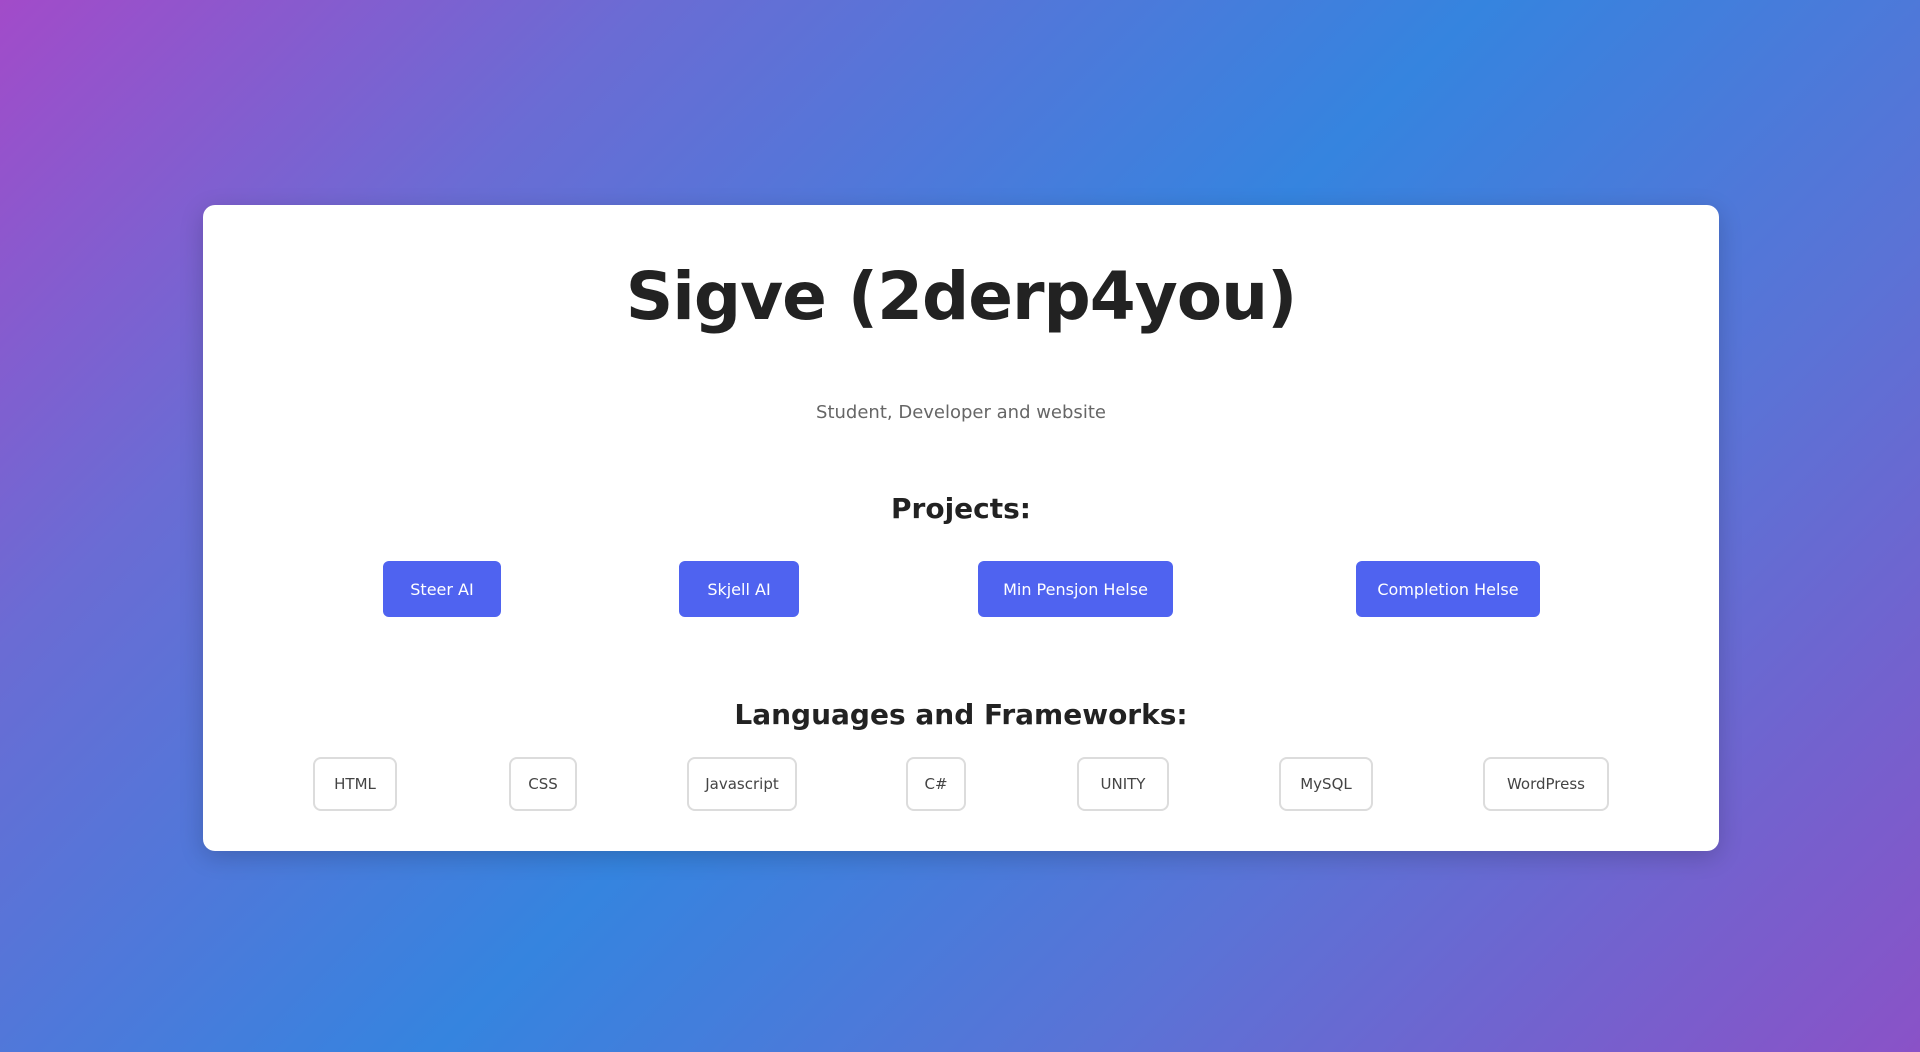  I want to click on project-button-completion-helse: Completion Helse, so click(1448, 589).